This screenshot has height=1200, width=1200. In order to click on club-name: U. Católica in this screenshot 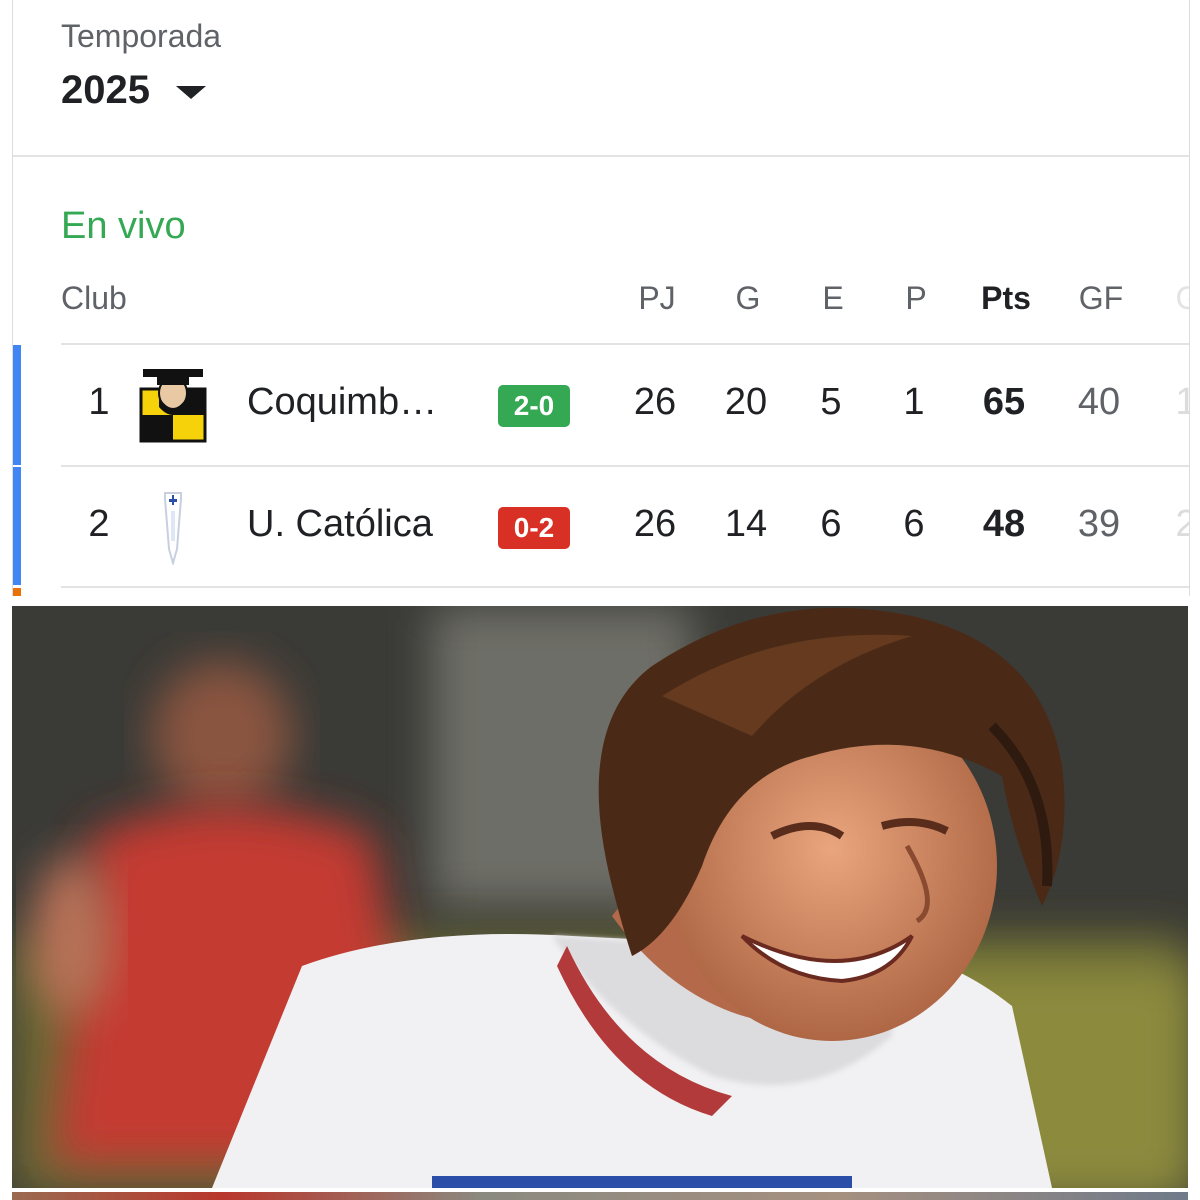, I will do `click(362, 524)`.